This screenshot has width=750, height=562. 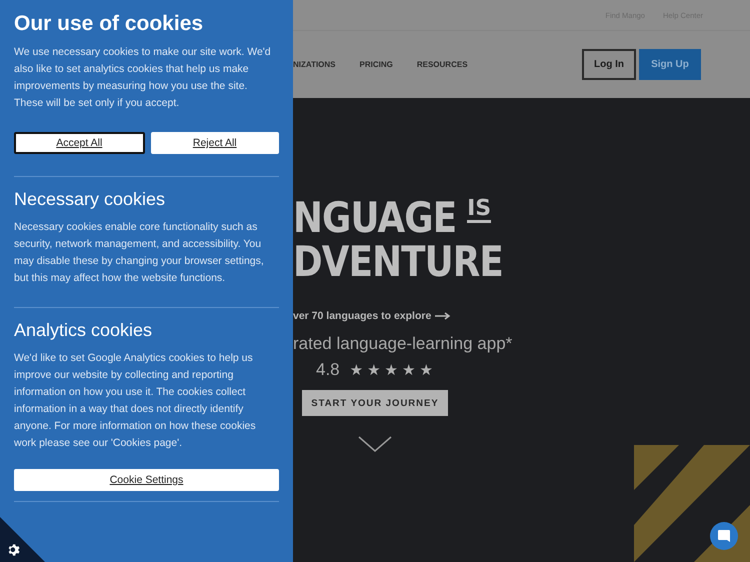 I want to click on start-journey-button: START YOUR JOURNEY, so click(x=375, y=403).